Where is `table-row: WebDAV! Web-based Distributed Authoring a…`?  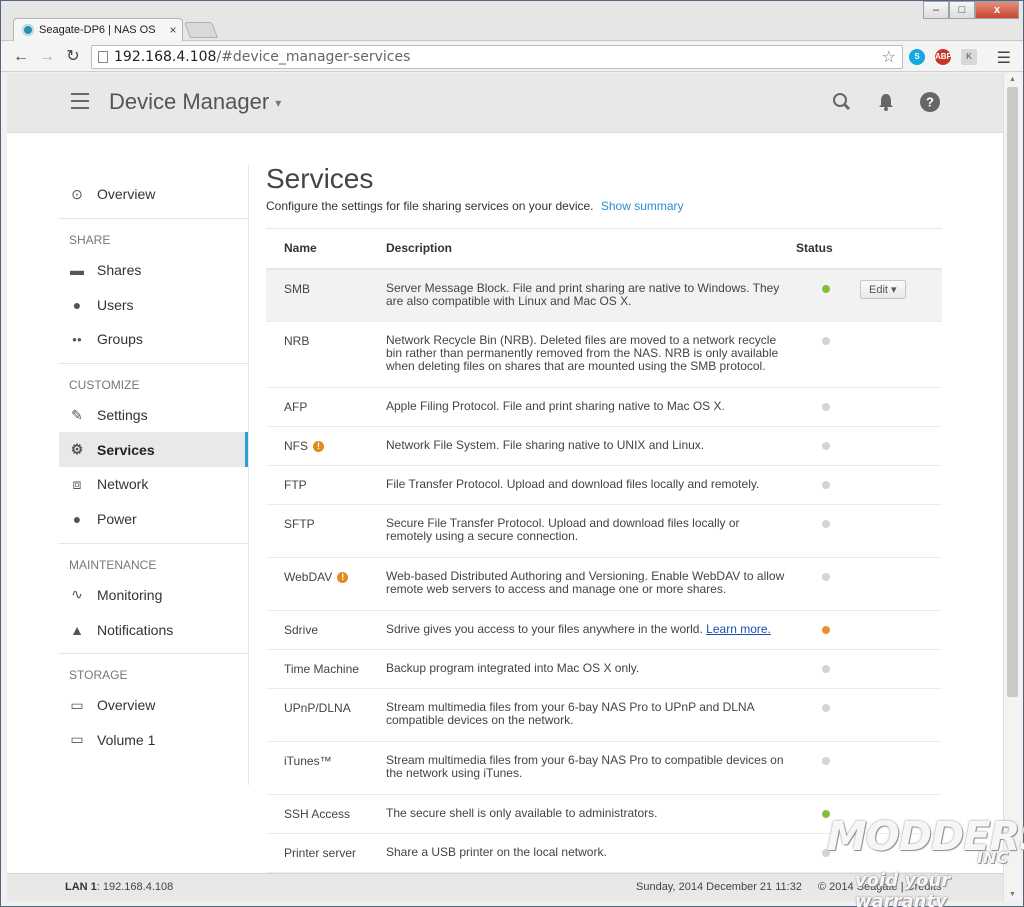 table-row: WebDAV! Web-based Distributed Authoring a… is located at coordinates (604, 584).